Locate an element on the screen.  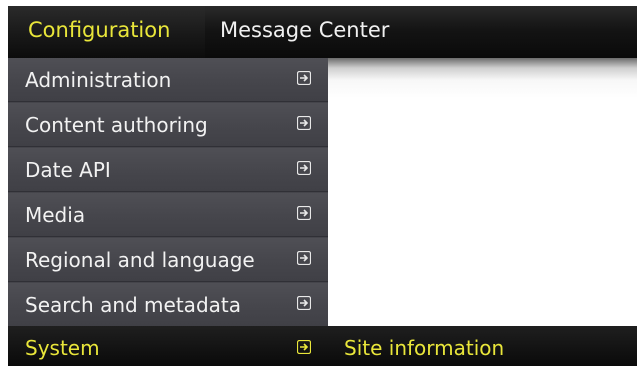
menu-item-media: Media is located at coordinates (168, 215).